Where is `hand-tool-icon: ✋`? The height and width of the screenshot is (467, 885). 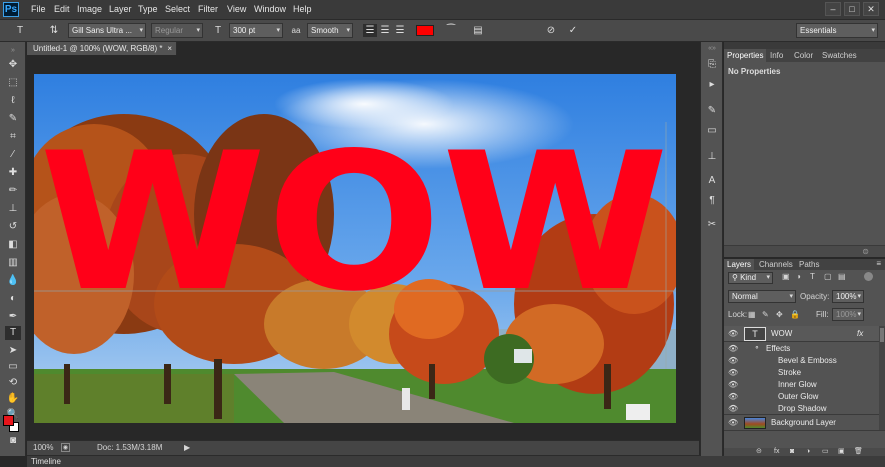 hand-tool-icon: ✋ is located at coordinates (13, 399).